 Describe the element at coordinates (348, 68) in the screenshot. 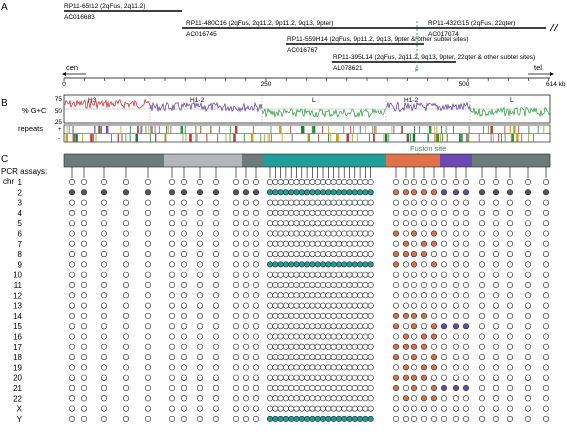

I see `clone-5-accession: AL078621` at that location.